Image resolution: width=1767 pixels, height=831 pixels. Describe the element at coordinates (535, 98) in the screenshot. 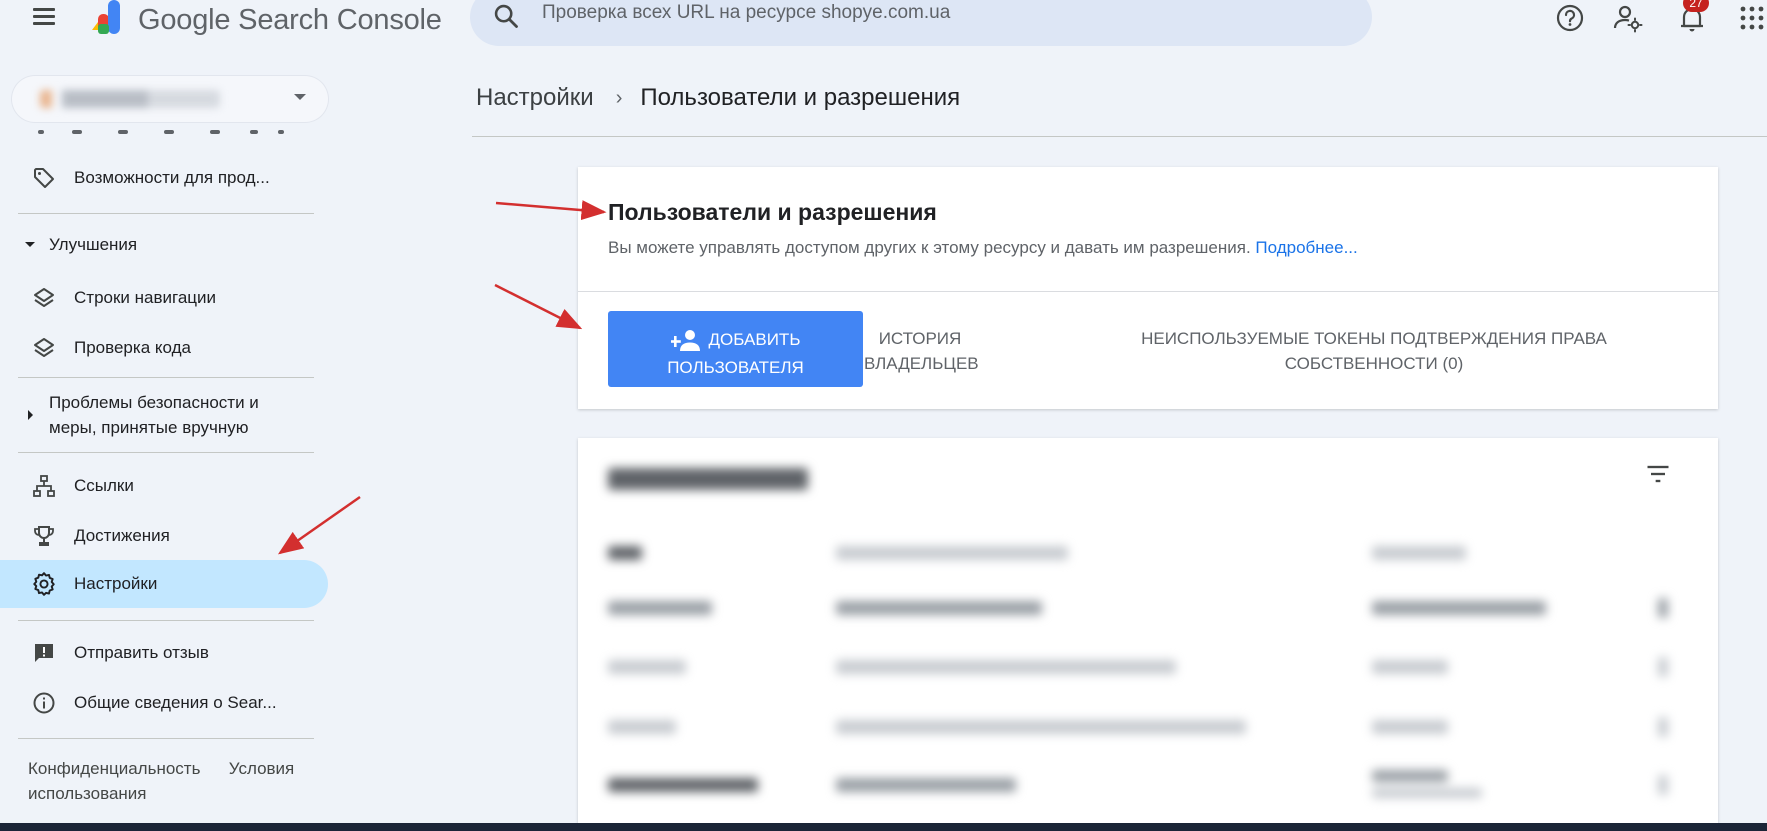

I see `breadcrumb-parent: Настройки` at that location.